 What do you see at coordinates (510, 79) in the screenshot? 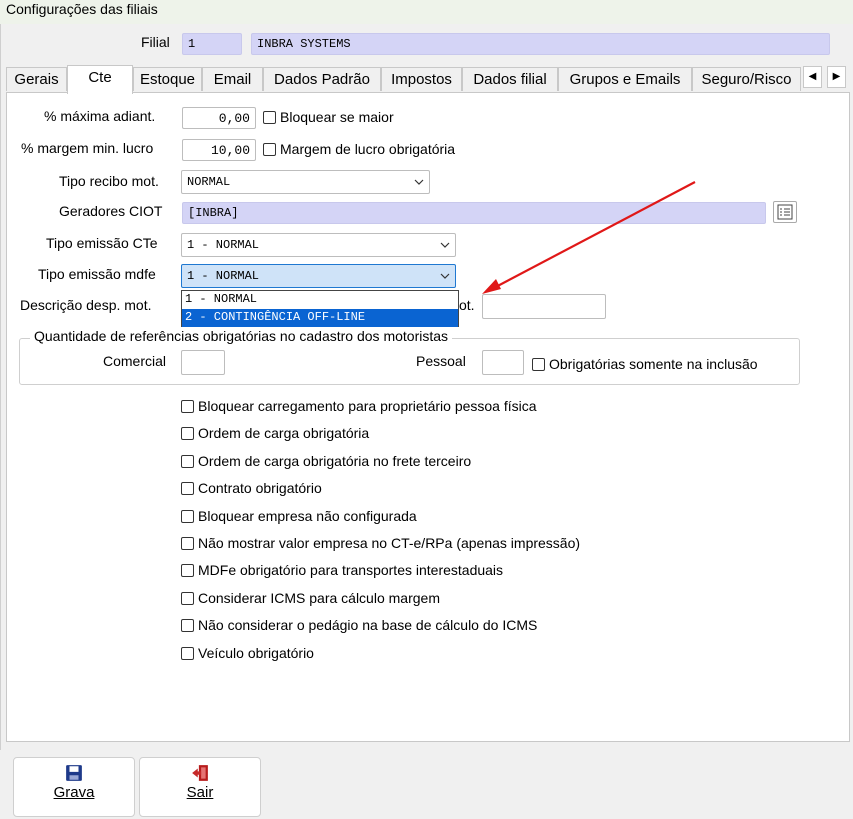
I see `tab-dados-filial: Dados filial` at bounding box center [510, 79].